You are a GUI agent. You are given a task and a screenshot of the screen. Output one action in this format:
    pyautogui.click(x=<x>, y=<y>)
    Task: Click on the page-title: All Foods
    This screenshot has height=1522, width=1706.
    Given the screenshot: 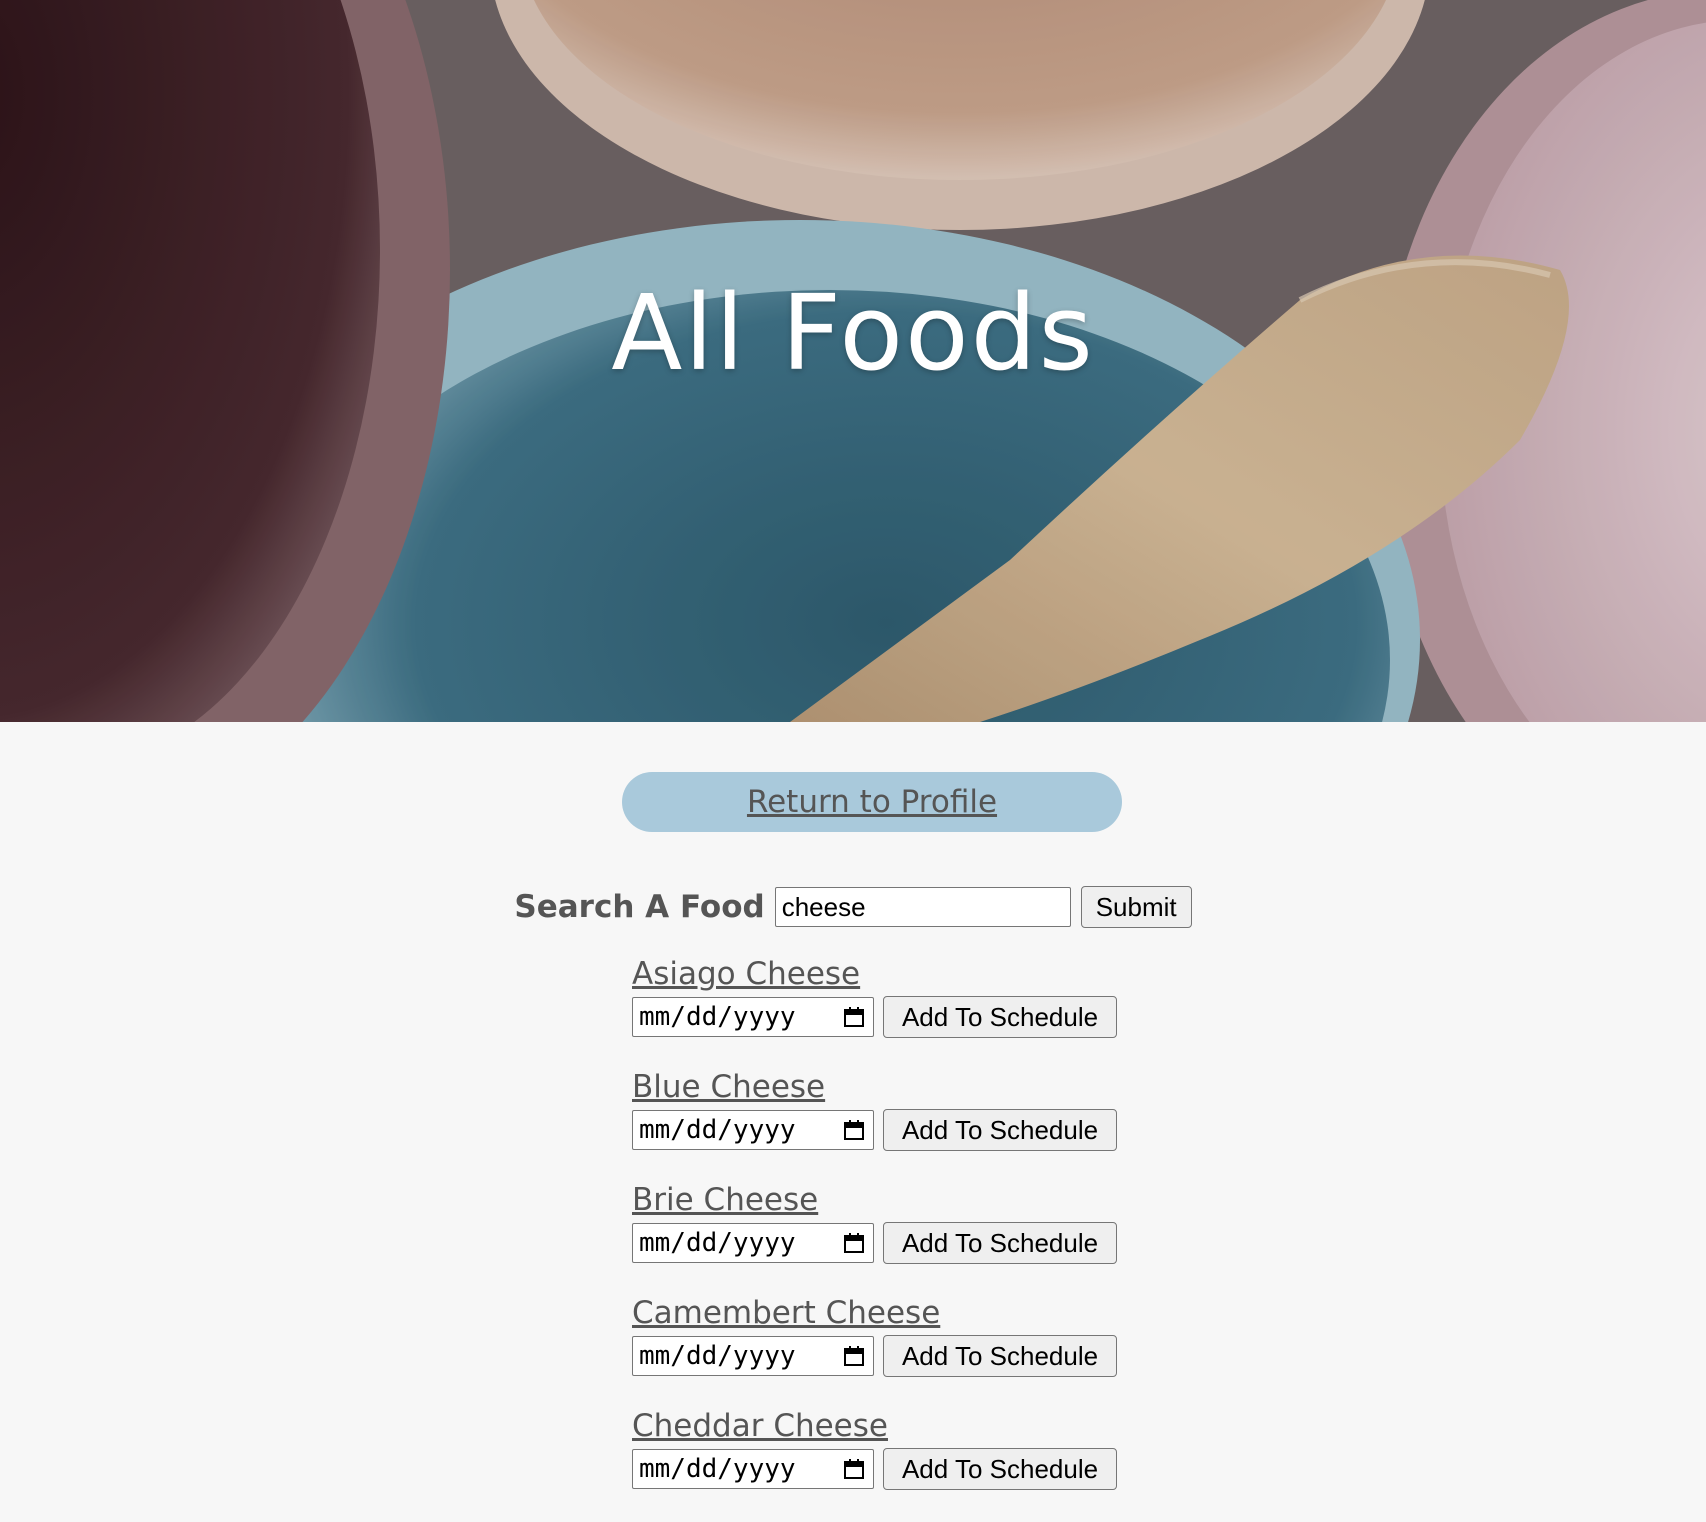 What is the action you would take?
    pyautogui.click(x=853, y=333)
    